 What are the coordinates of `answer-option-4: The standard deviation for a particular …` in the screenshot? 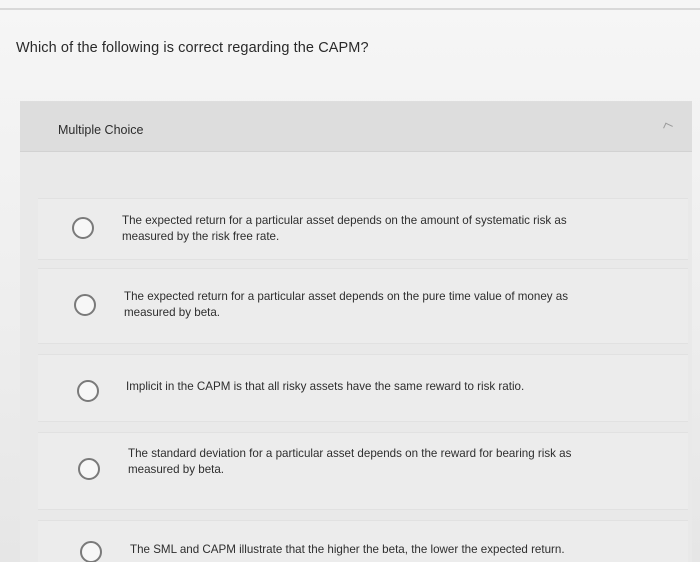 It's located at (363, 471).